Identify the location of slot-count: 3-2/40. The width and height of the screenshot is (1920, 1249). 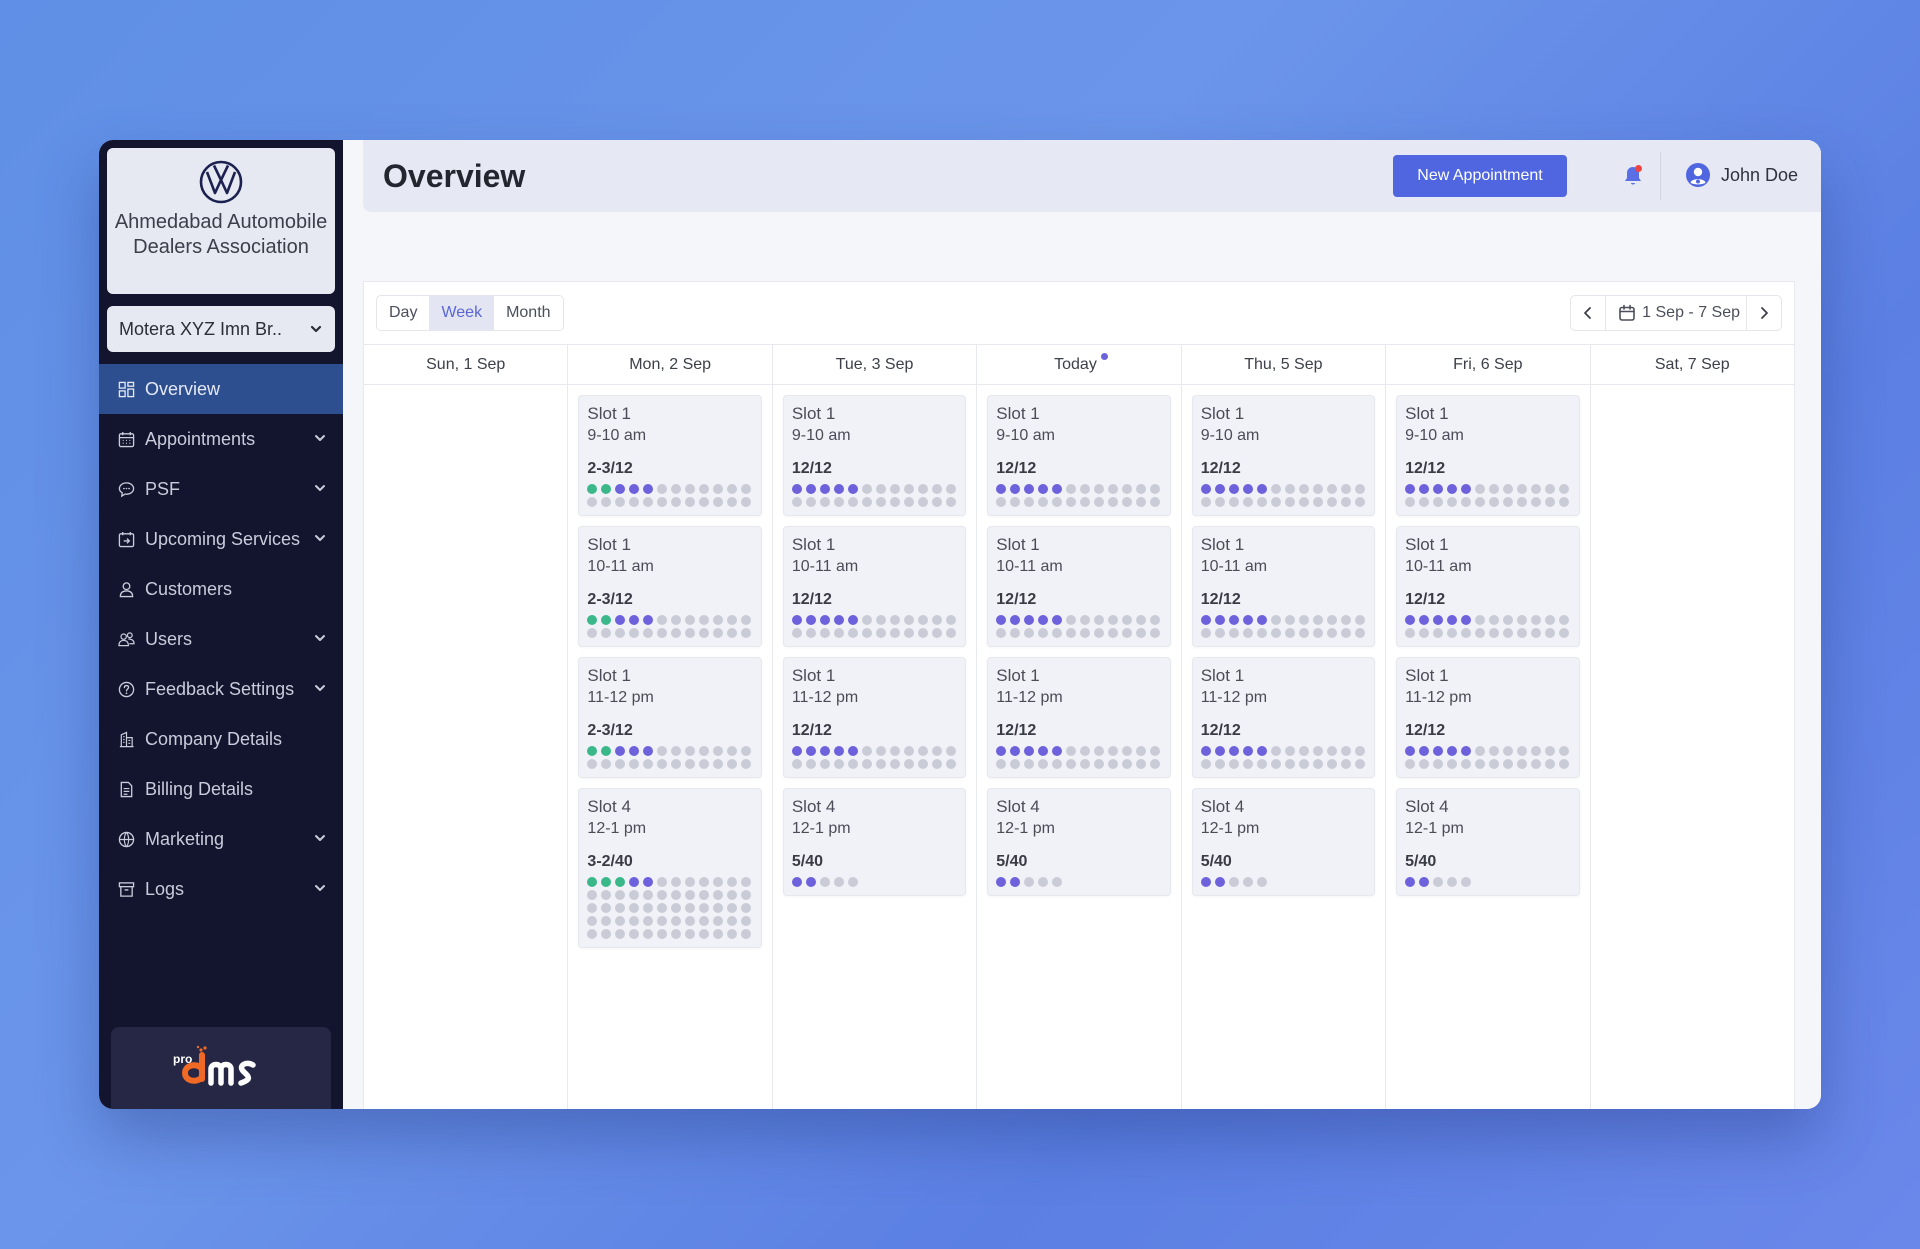
(610, 861).